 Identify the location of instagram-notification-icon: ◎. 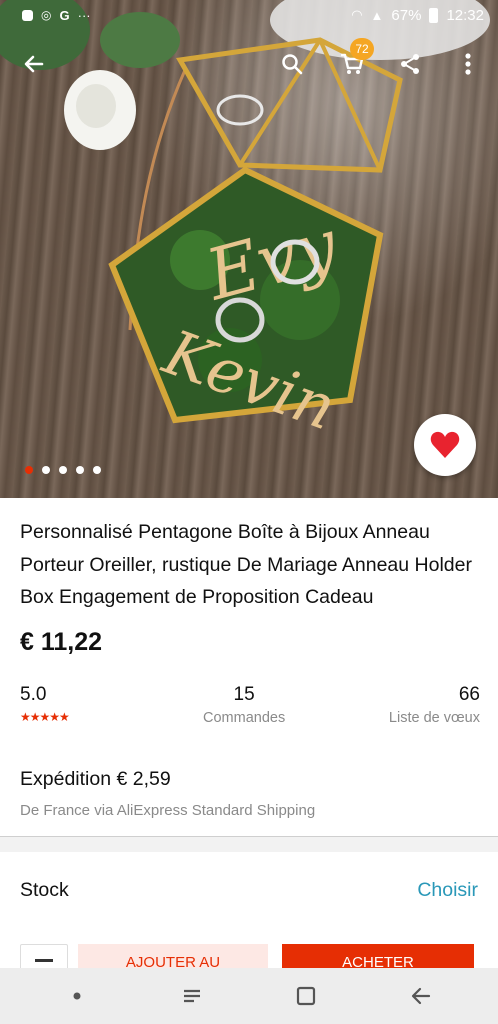
(46, 15).